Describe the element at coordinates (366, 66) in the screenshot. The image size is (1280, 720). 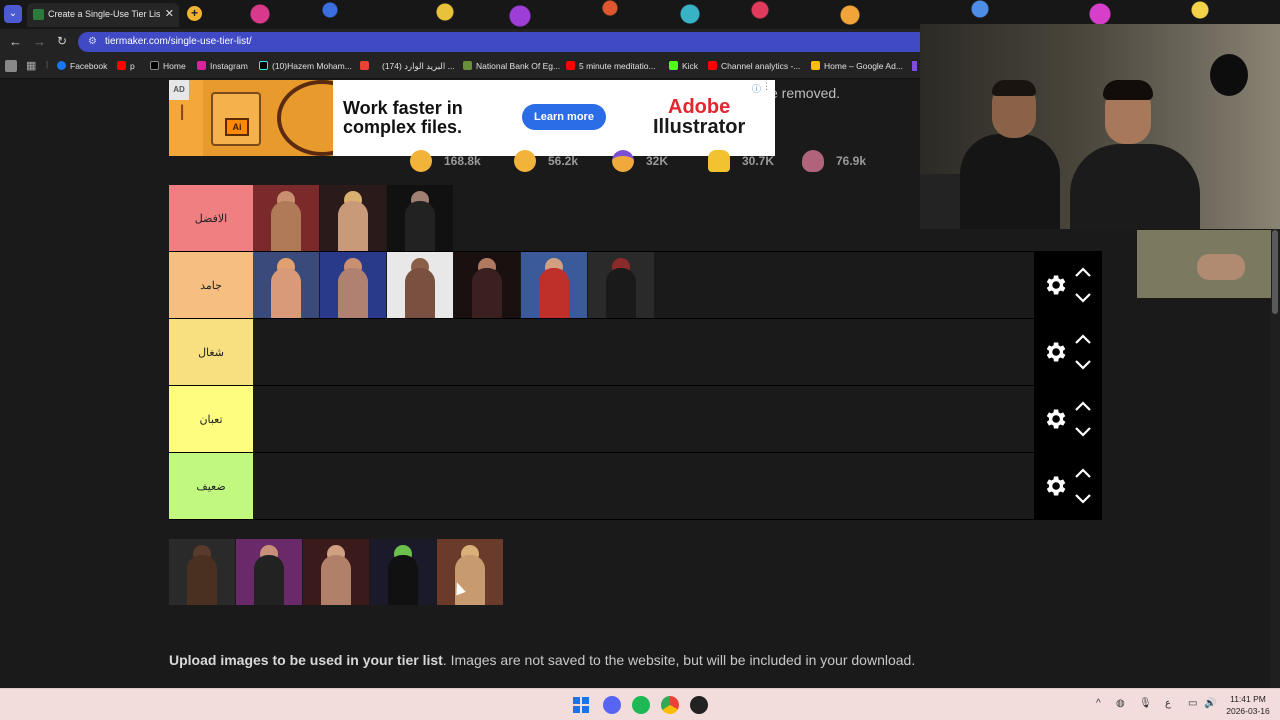
I see `bookmark-gmail` at that location.